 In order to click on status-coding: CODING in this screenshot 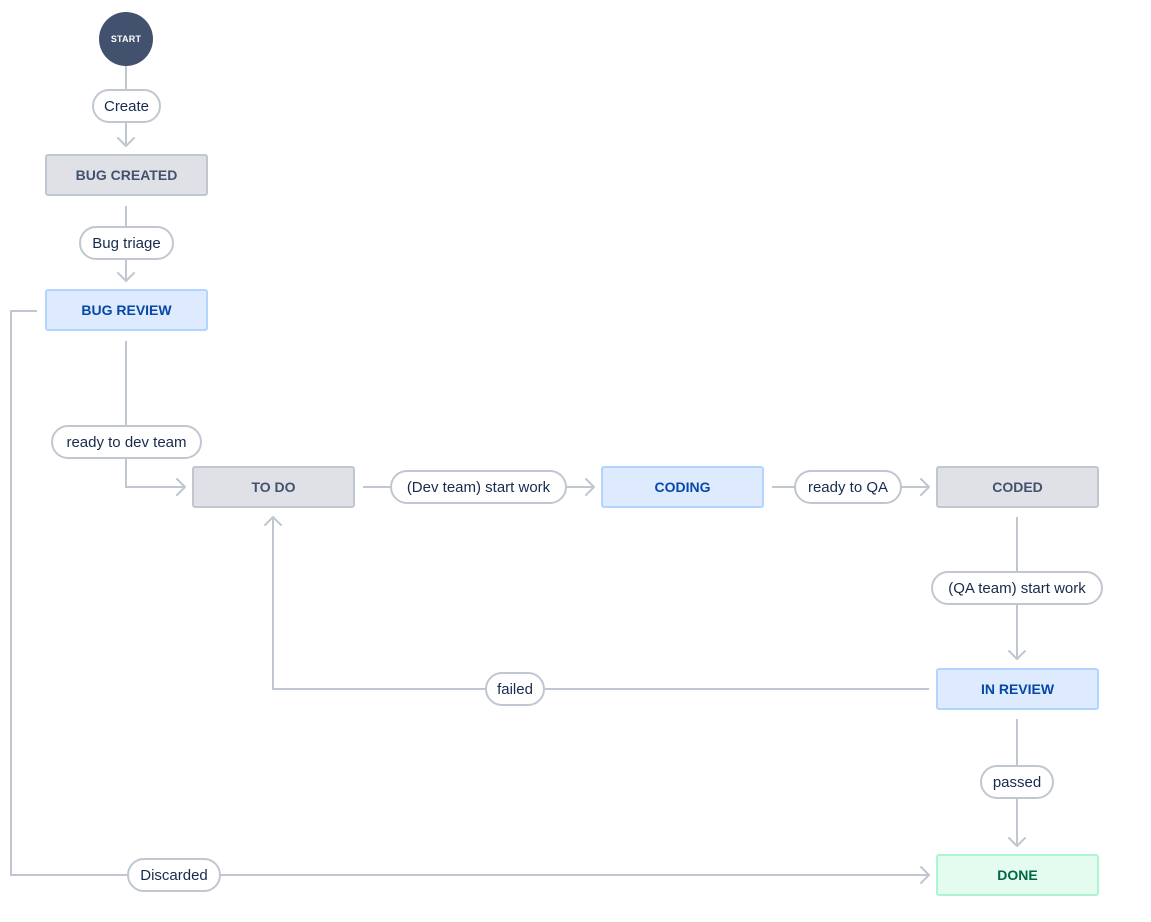, I will do `click(682, 487)`.